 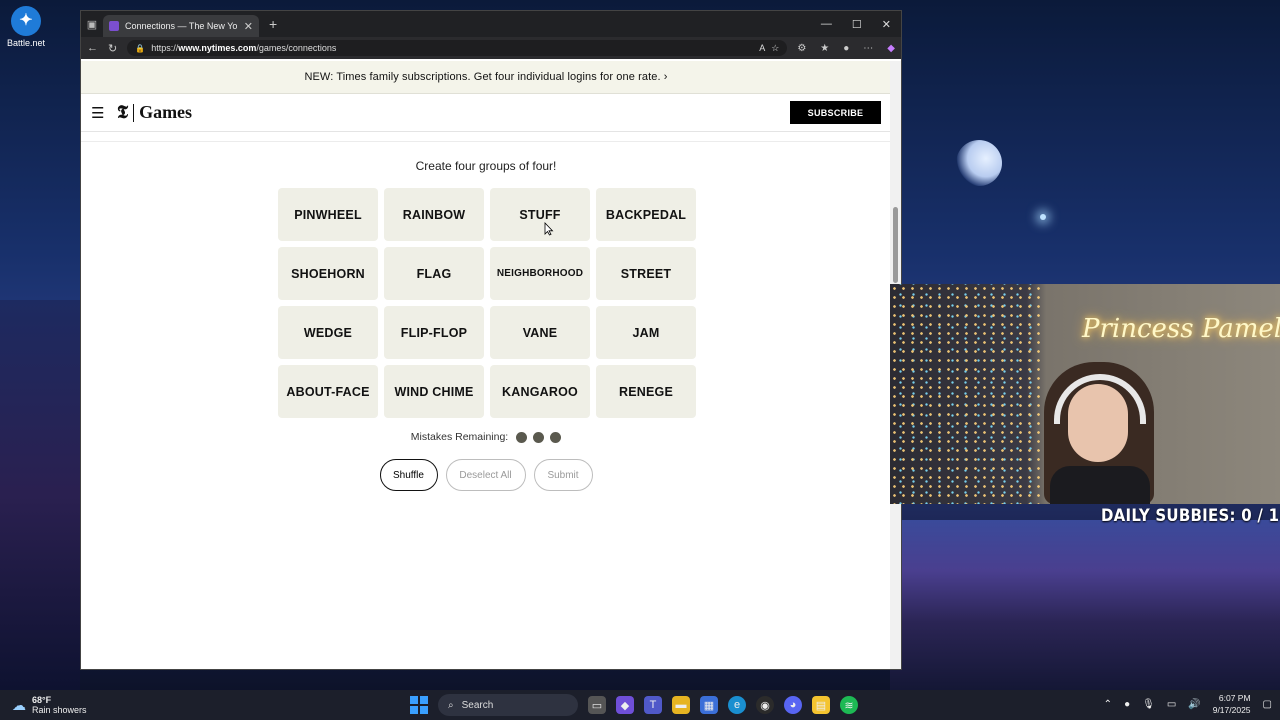 What do you see at coordinates (846, 48) in the screenshot?
I see `profile-avatar-icon: ●` at bounding box center [846, 48].